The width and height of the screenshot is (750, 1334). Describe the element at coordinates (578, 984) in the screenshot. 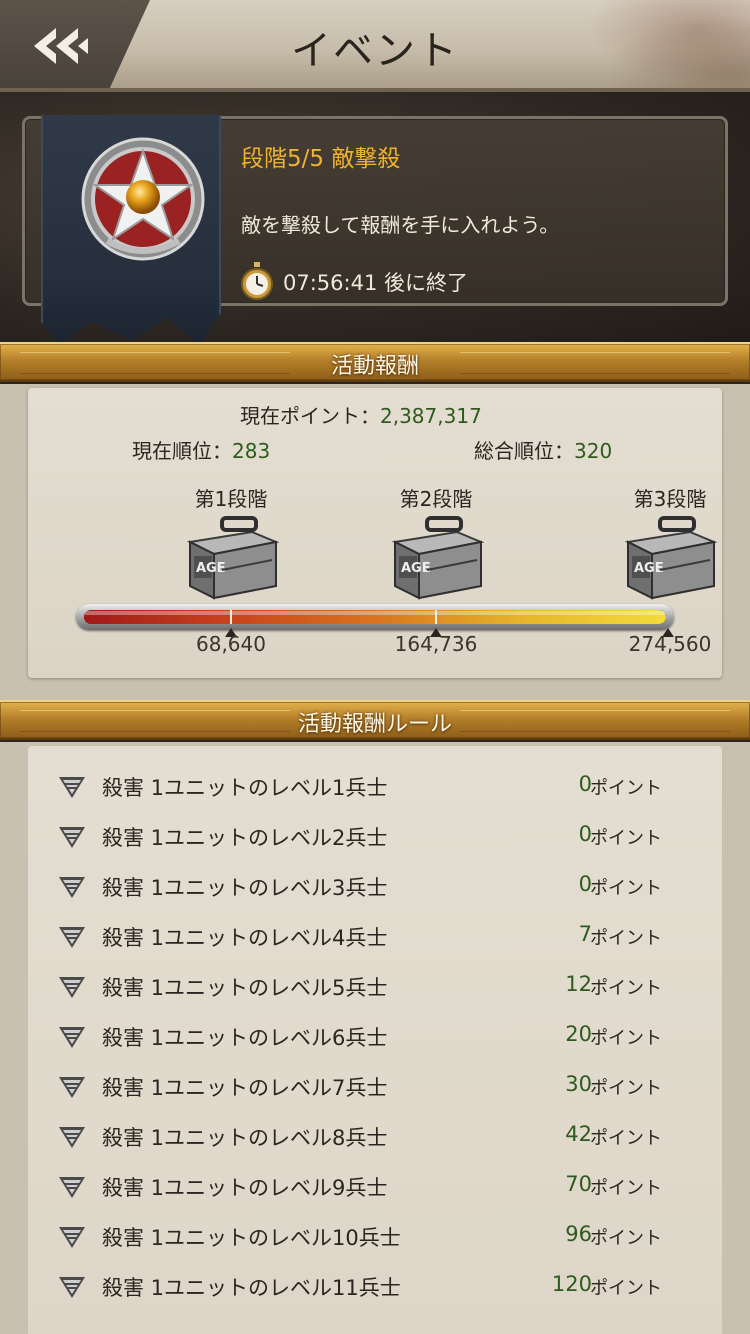

I see `rule-points: 12` at that location.